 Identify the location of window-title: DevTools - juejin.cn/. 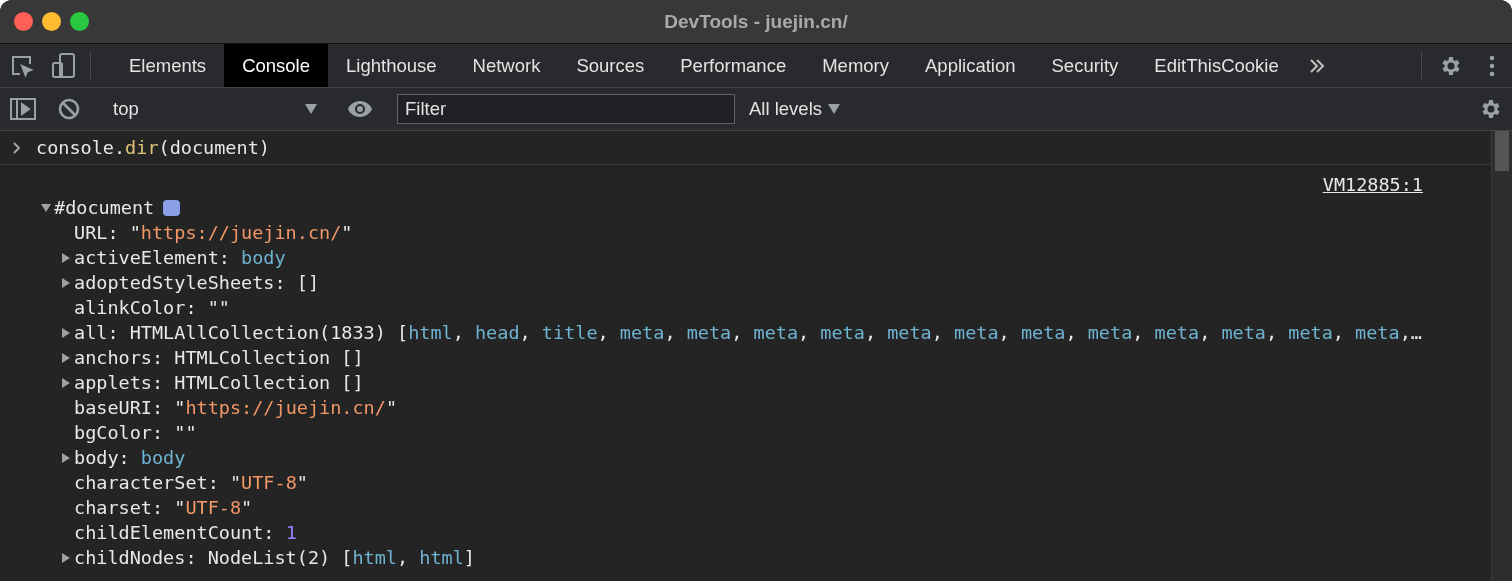
(756, 21).